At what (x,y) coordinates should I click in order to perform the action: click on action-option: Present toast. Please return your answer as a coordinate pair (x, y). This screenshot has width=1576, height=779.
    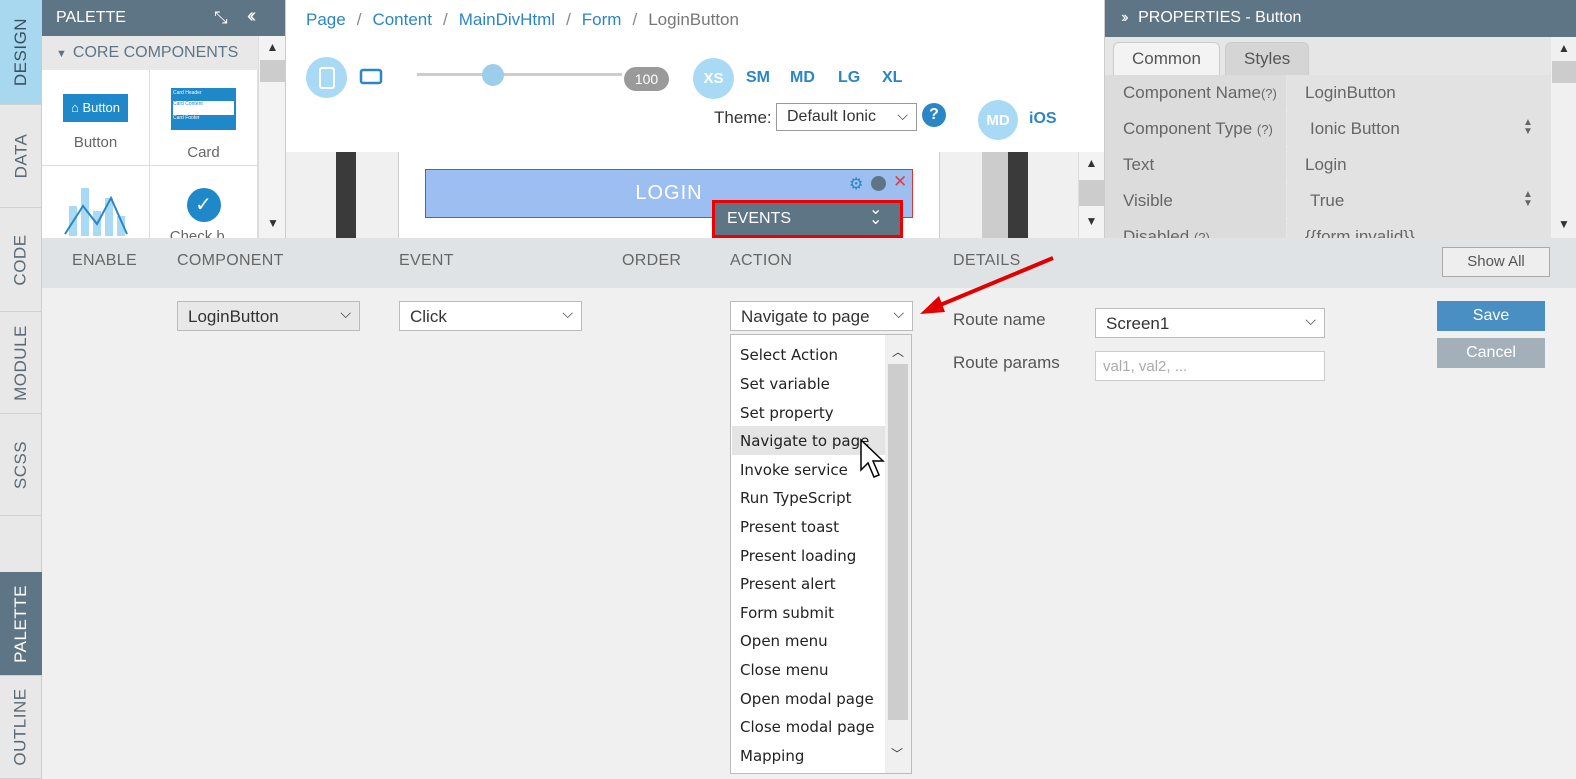
    Looking at the image, I should click on (808, 526).